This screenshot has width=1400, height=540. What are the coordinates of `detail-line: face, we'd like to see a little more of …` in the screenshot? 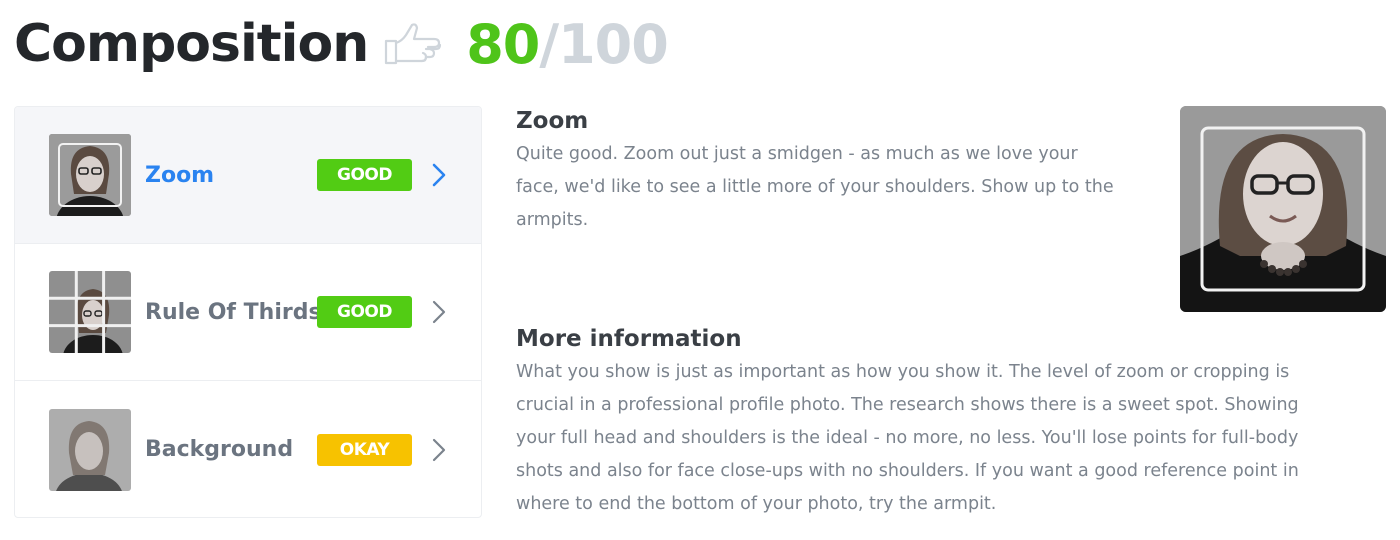 It's located at (815, 187).